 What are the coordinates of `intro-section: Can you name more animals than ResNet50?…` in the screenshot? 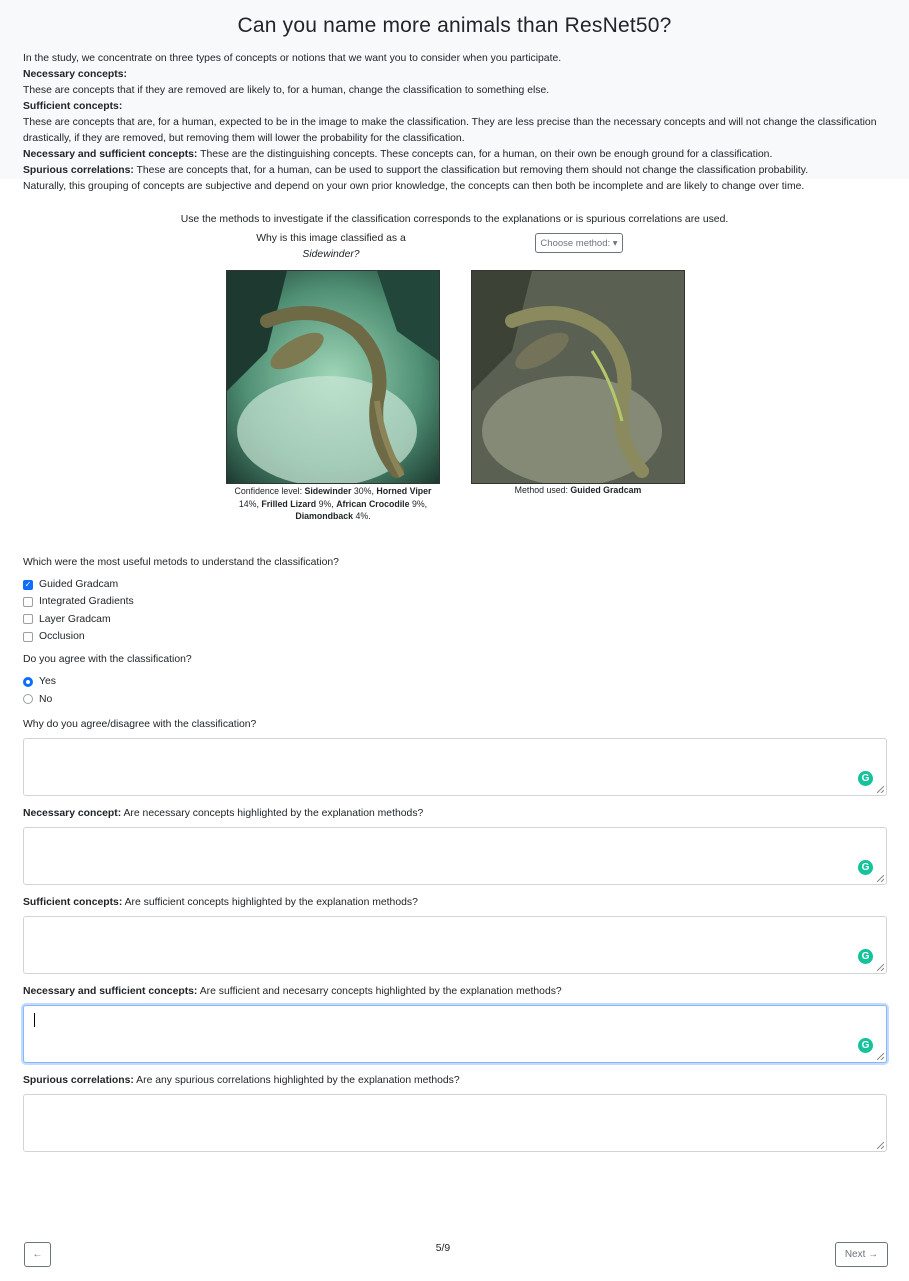 It's located at (454, 96).